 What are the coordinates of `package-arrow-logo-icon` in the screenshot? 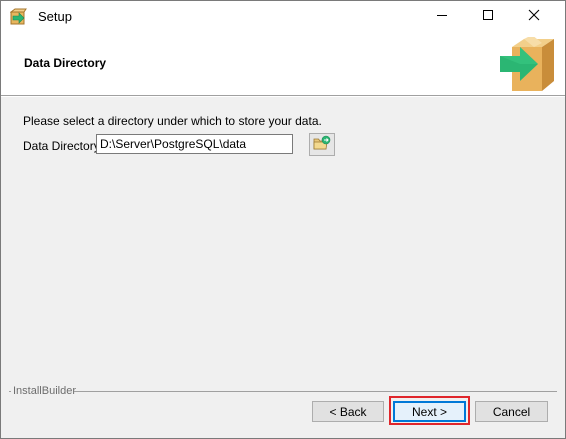 It's located at (527, 64).